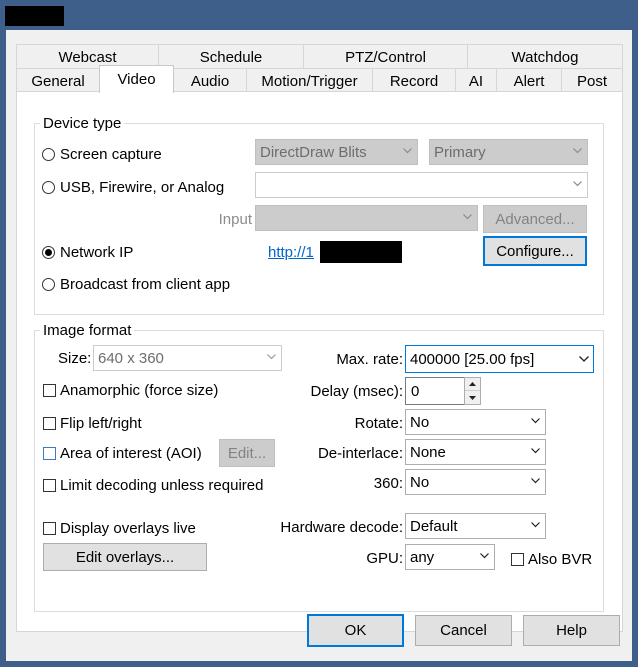  What do you see at coordinates (128, 529) in the screenshot?
I see `display-overlays-label: Display overlays live` at bounding box center [128, 529].